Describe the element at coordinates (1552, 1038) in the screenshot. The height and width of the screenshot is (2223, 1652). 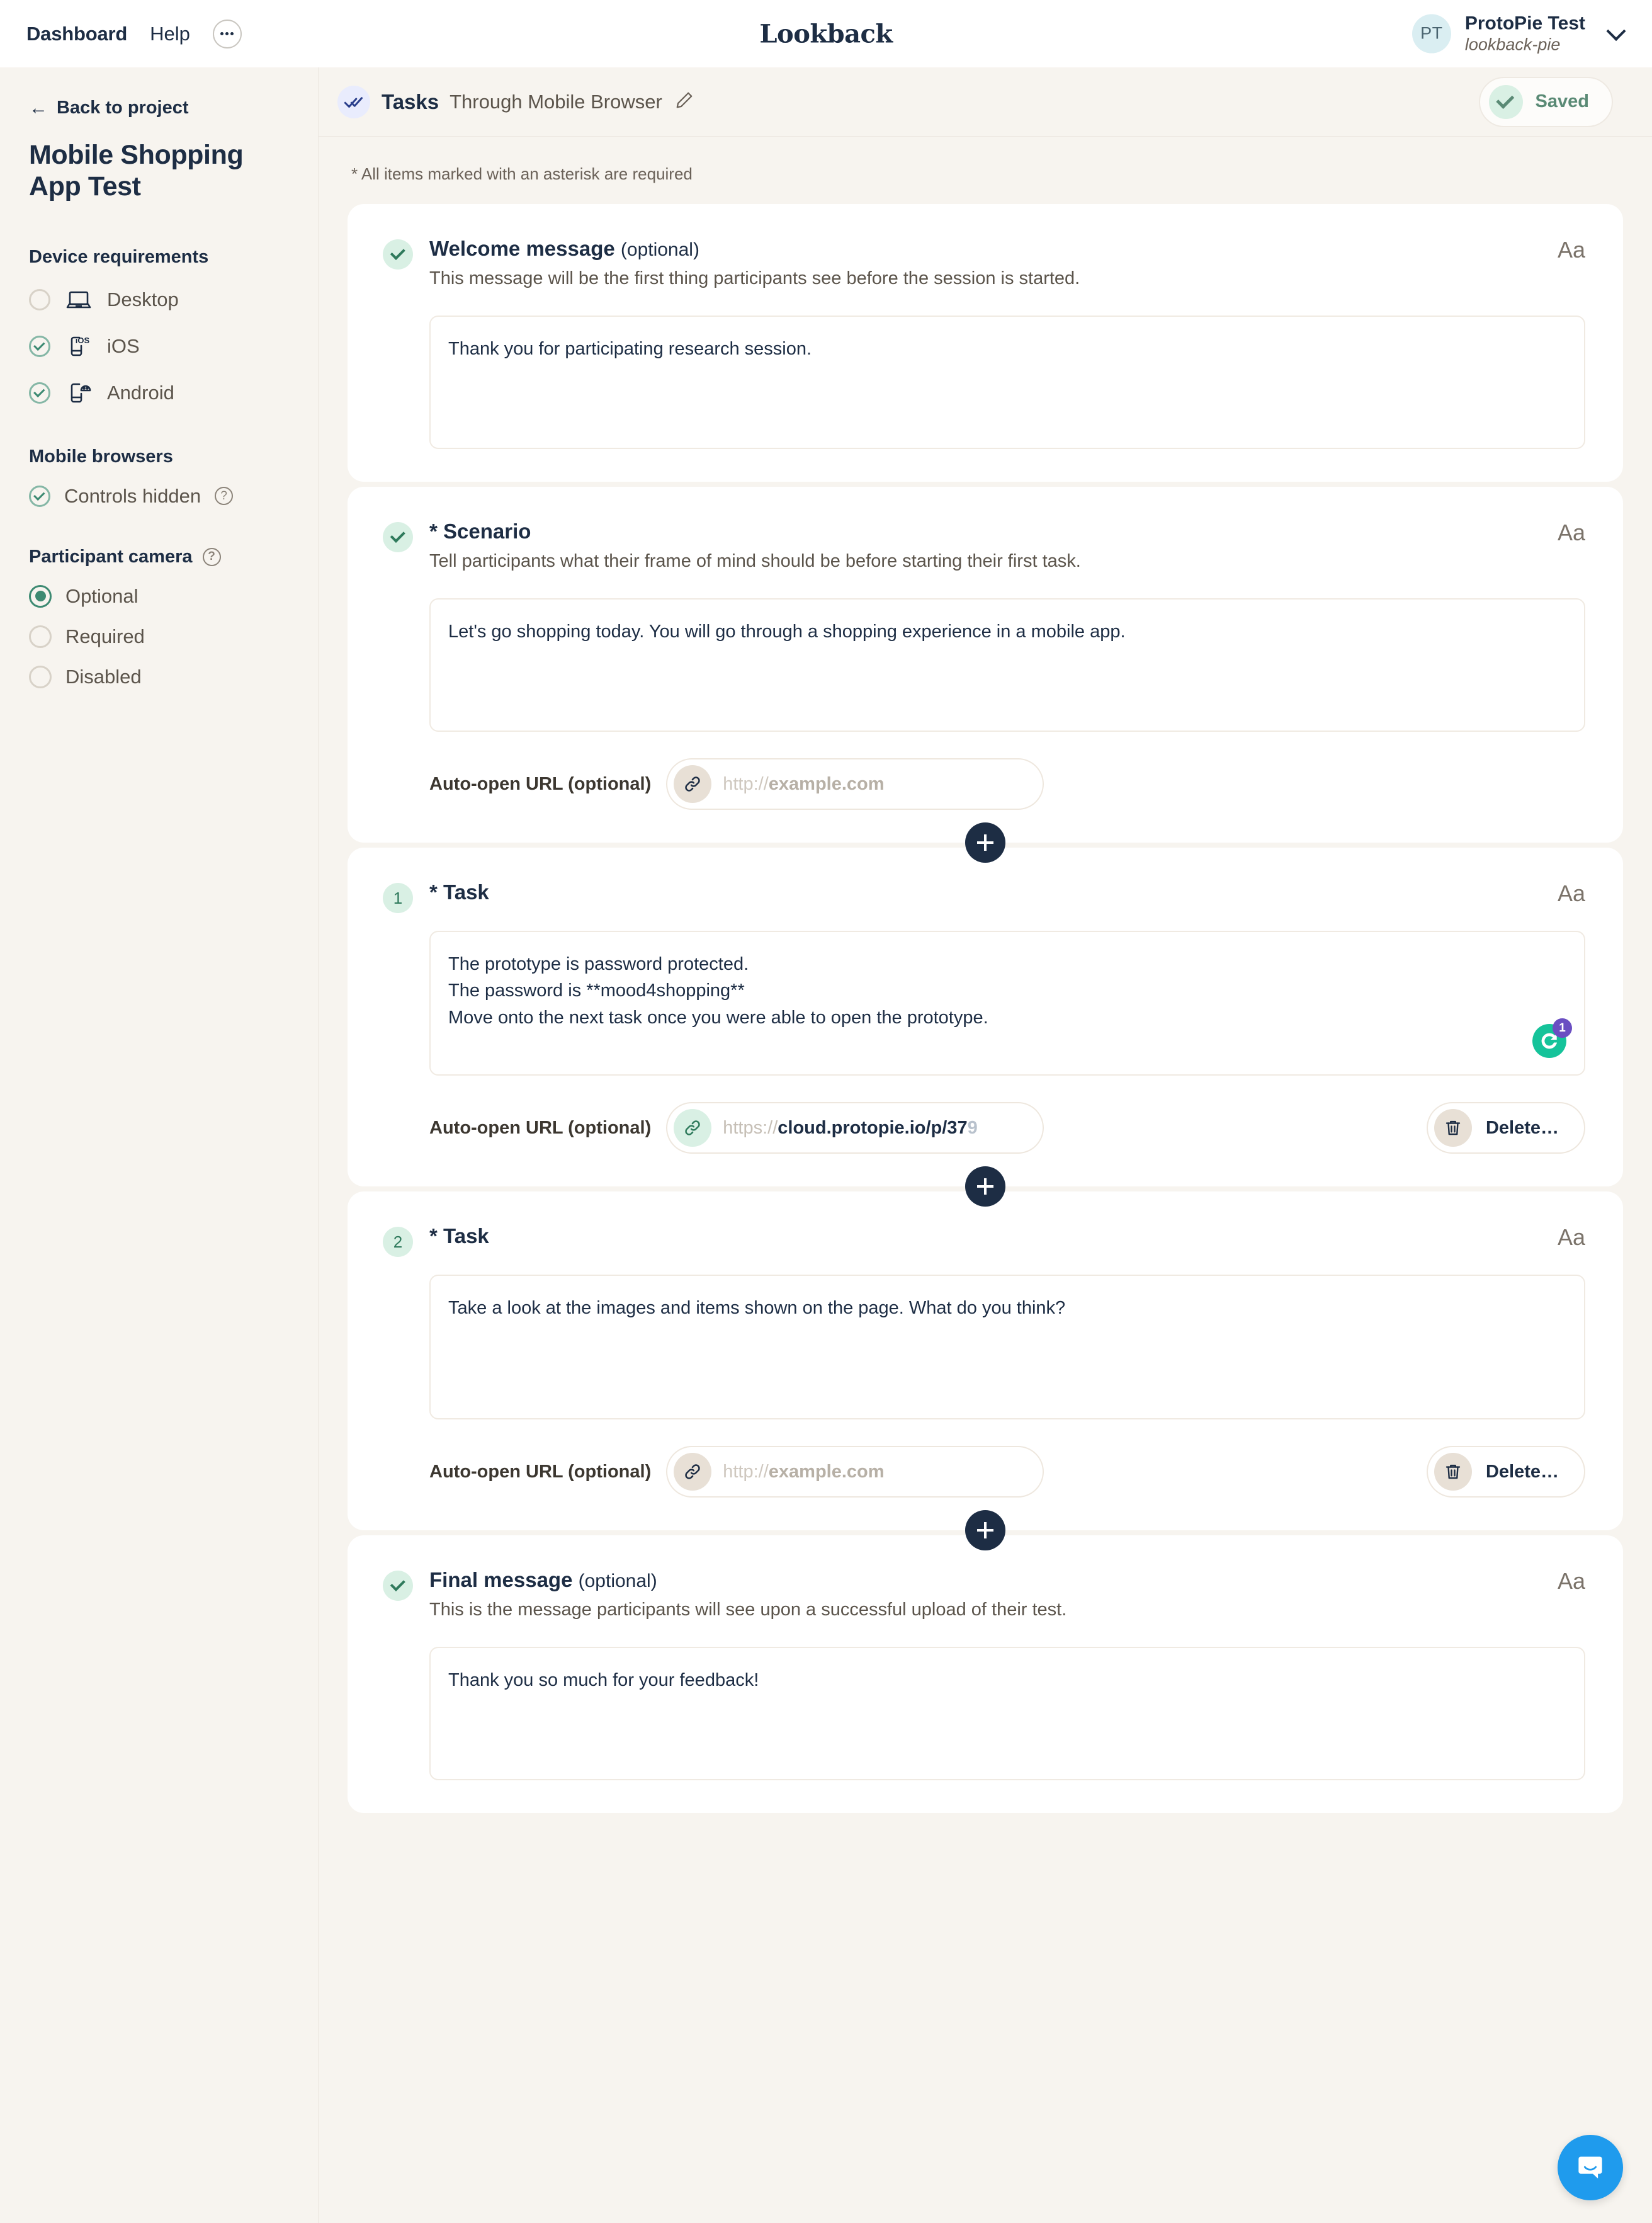
I see `grammarly-icon: 1` at that location.